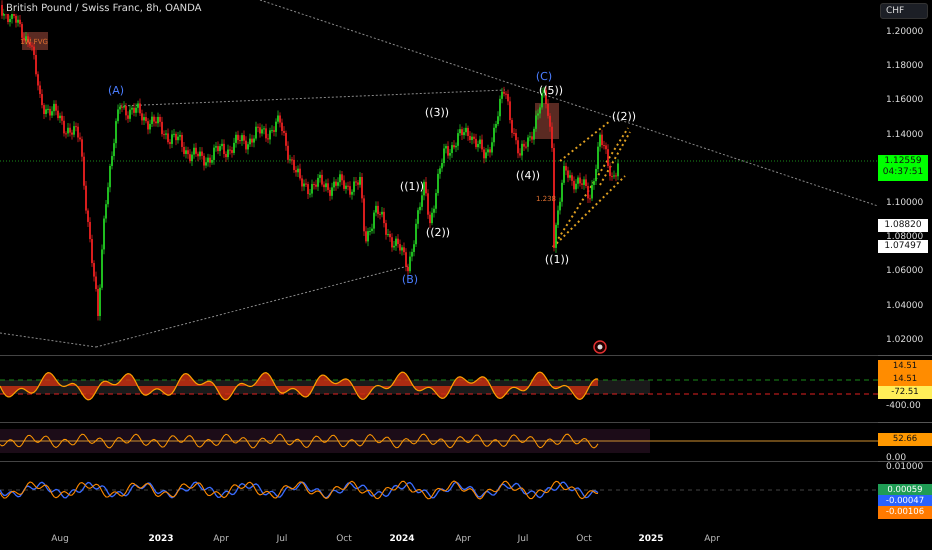 This screenshot has height=550, width=932. Describe the element at coordinates (905, 100) in the screenshot. I see `price-label: 1.16000` at that location.